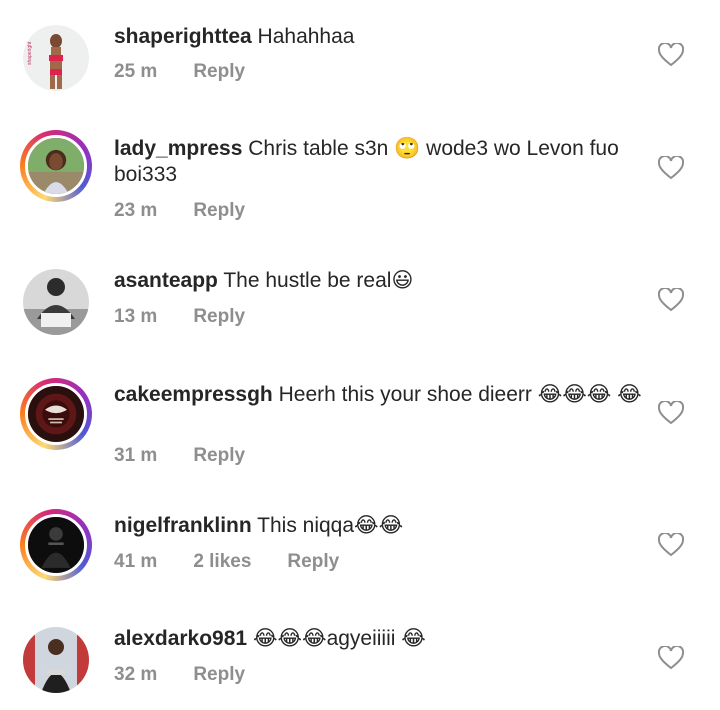 The width and height of the screenshot is (720, 710). What do you see at coordinates (306, 36) in the screenshot?
I see `comment-body: Hahahhaa` at bounding box center [306, 36].